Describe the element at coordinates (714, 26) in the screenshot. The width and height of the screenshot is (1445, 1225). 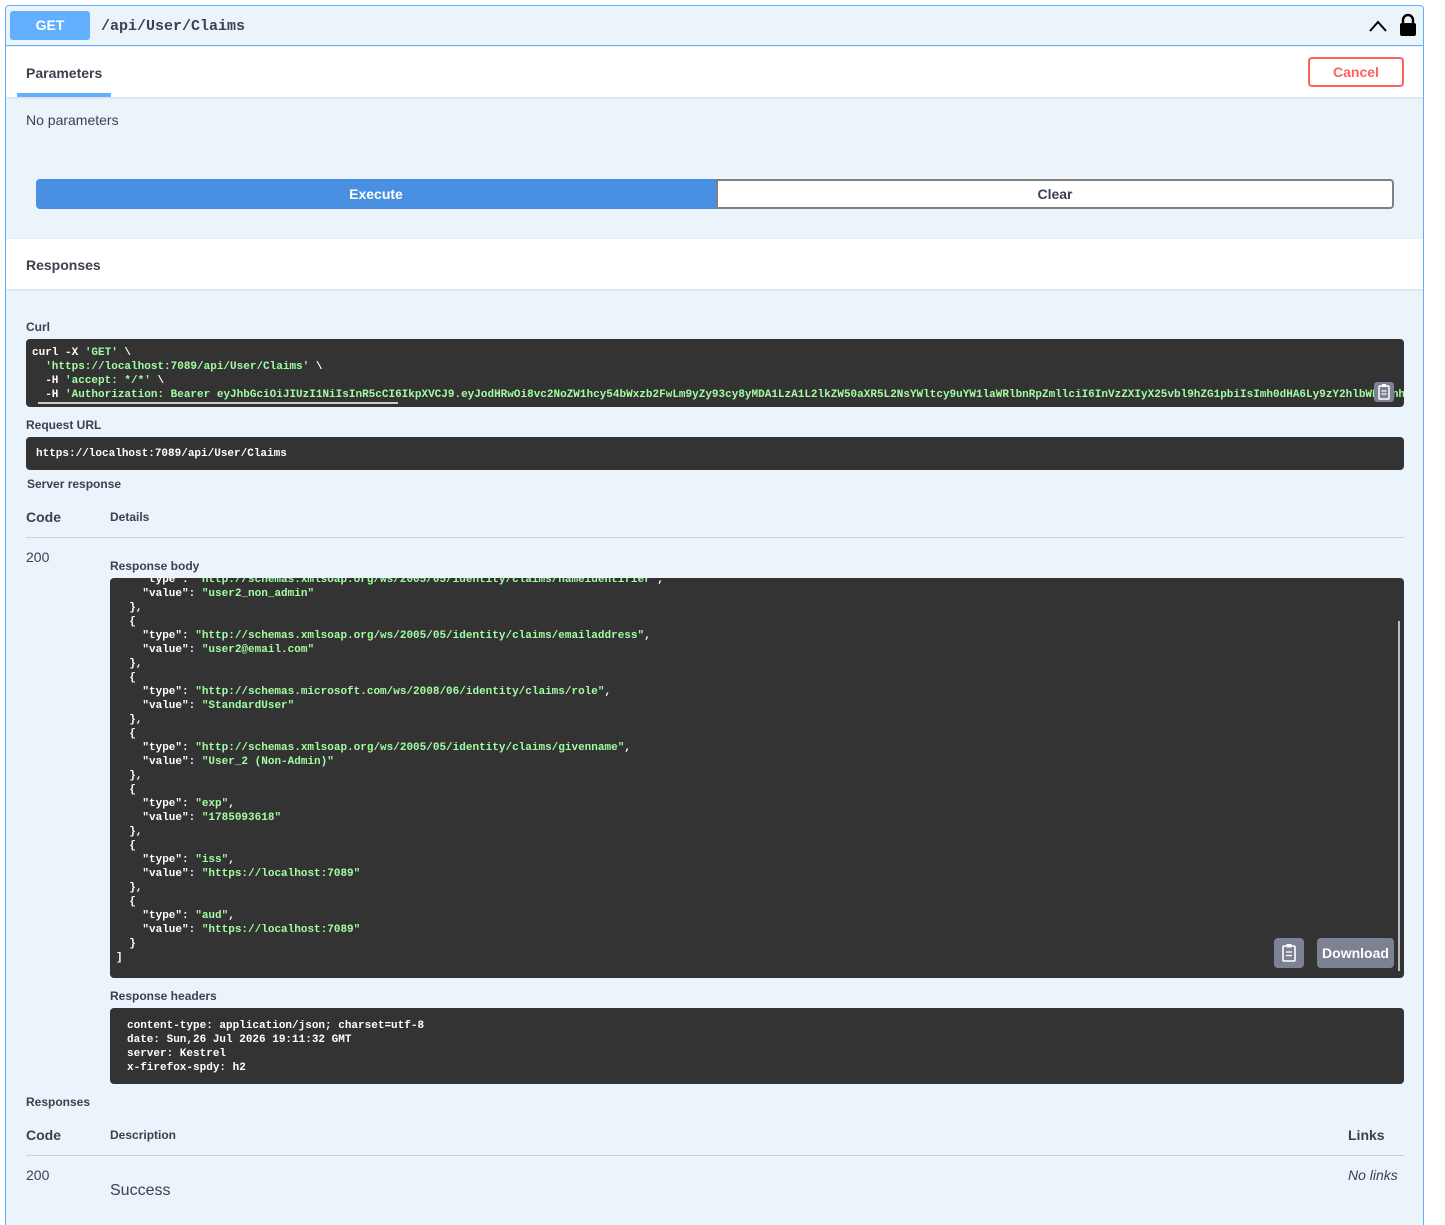
I see `operation-summary: GET /api/User/Claims` at that location.